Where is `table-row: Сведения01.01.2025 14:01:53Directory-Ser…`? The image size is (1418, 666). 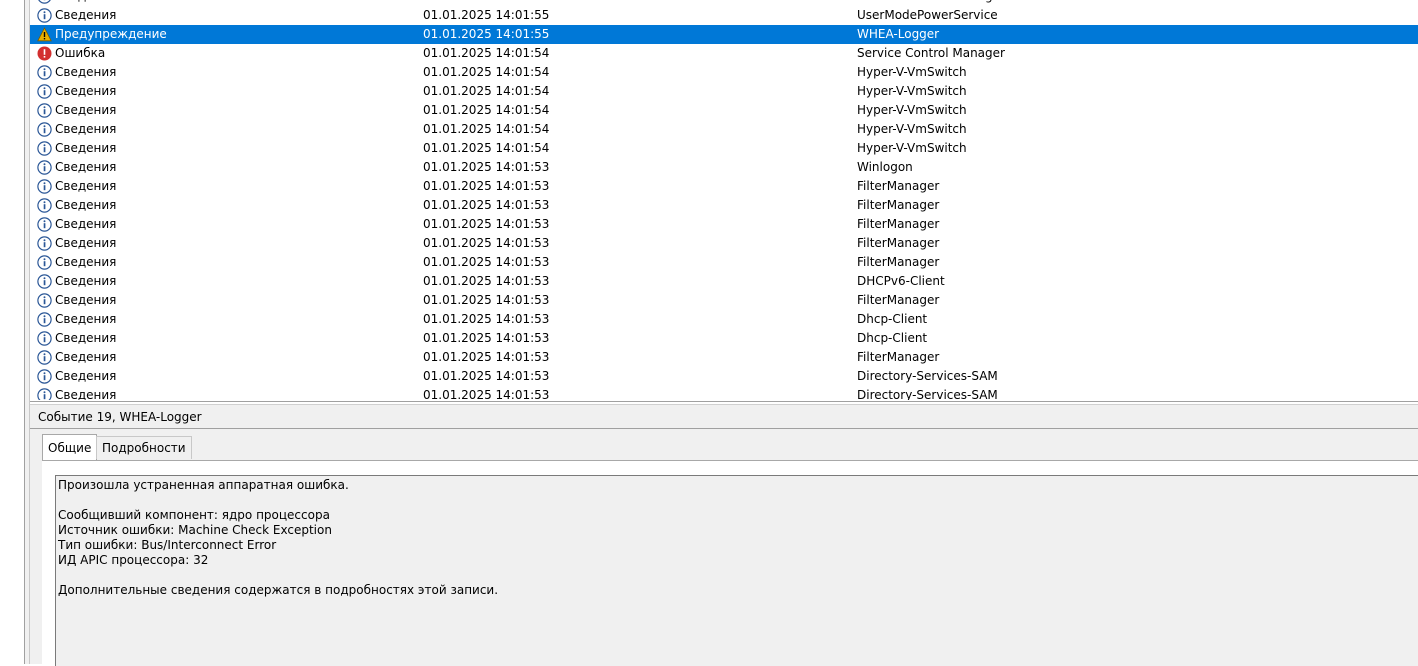
table-row: Сведения01.01.2025 14:01:53Directory-Ser… is located at coordinates (724, 376).